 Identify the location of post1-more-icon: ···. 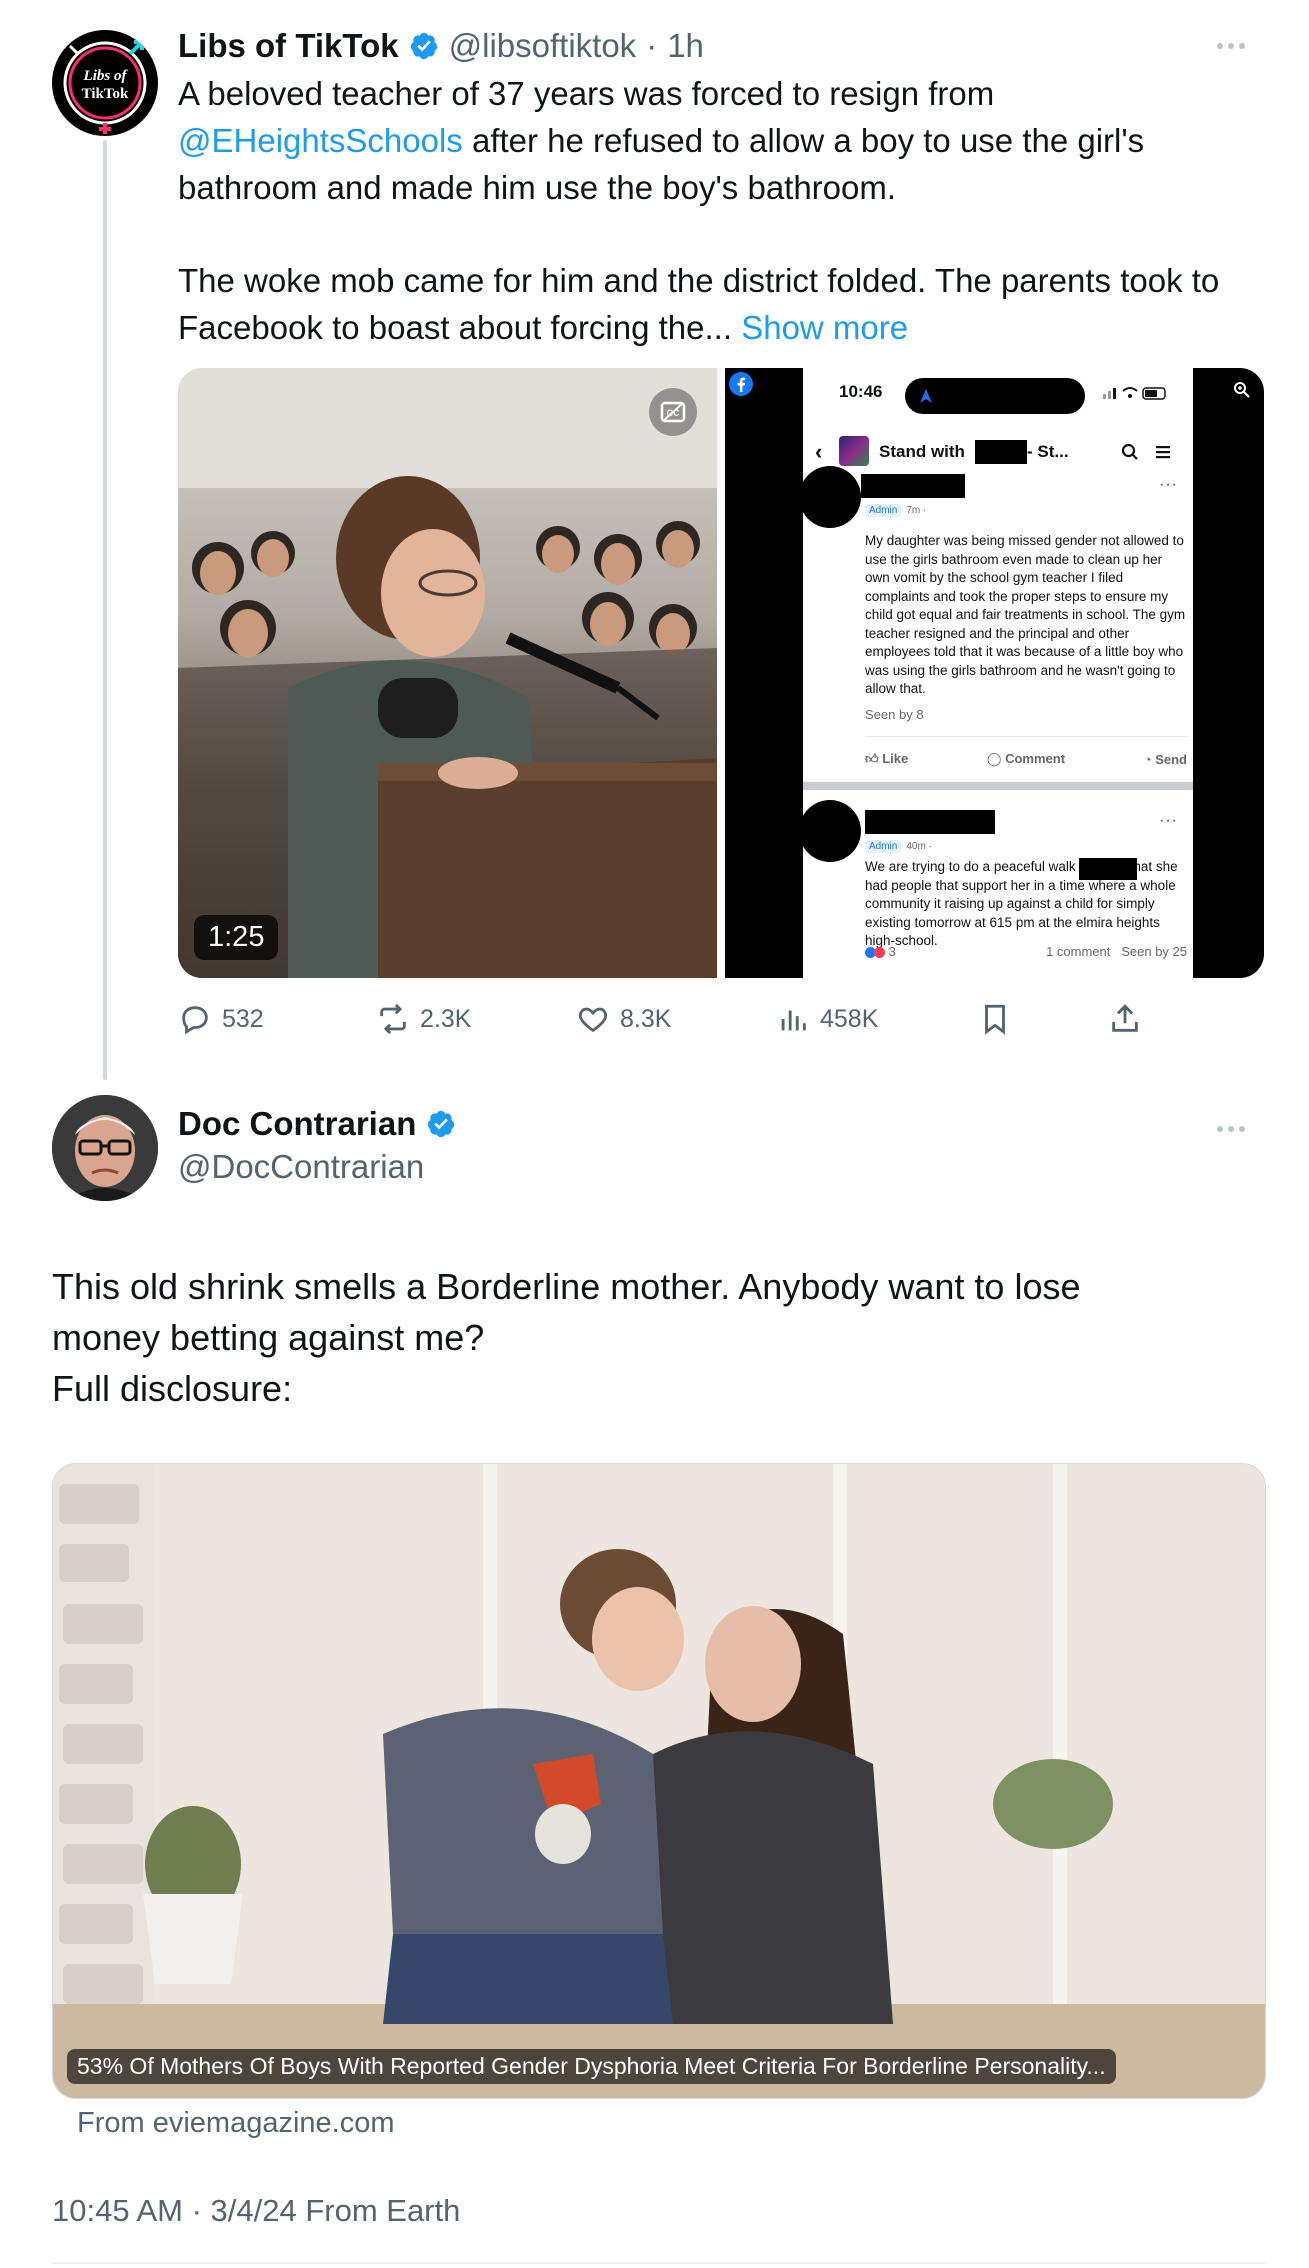
(1168, 485).